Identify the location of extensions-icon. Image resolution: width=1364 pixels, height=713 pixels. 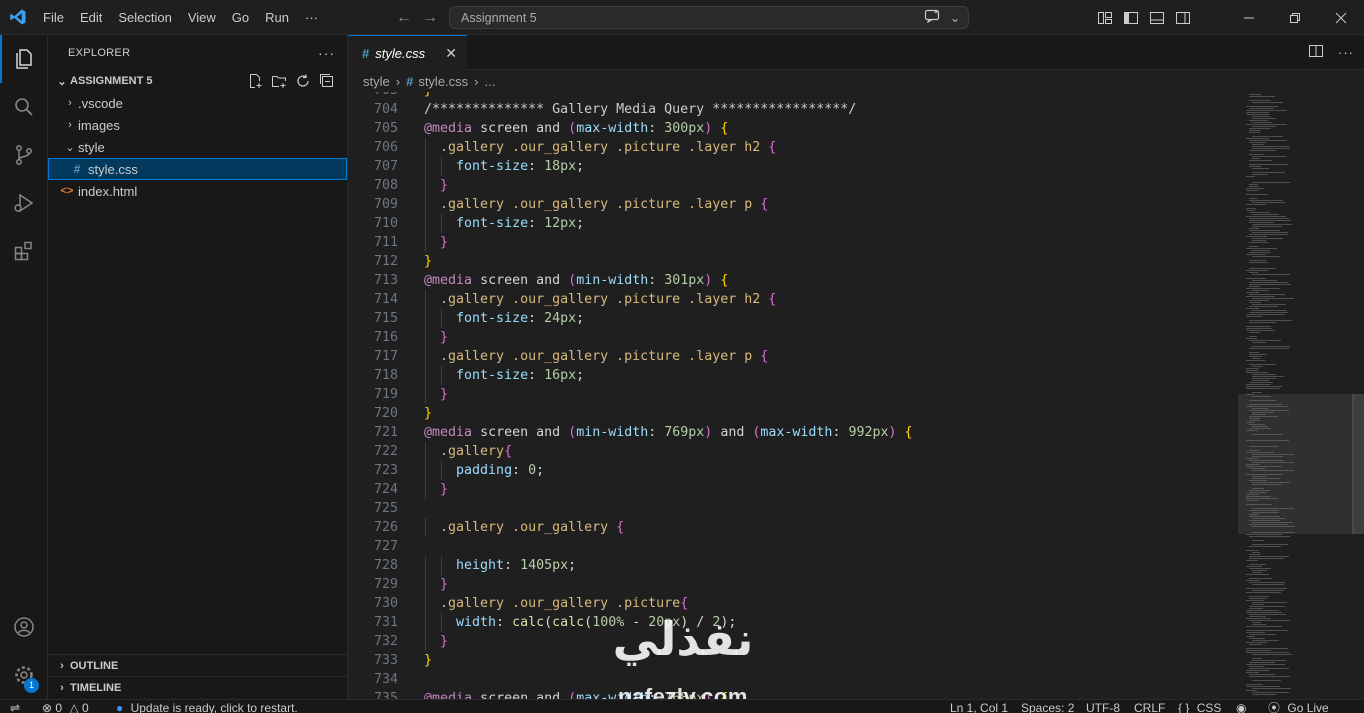
(24, 251).